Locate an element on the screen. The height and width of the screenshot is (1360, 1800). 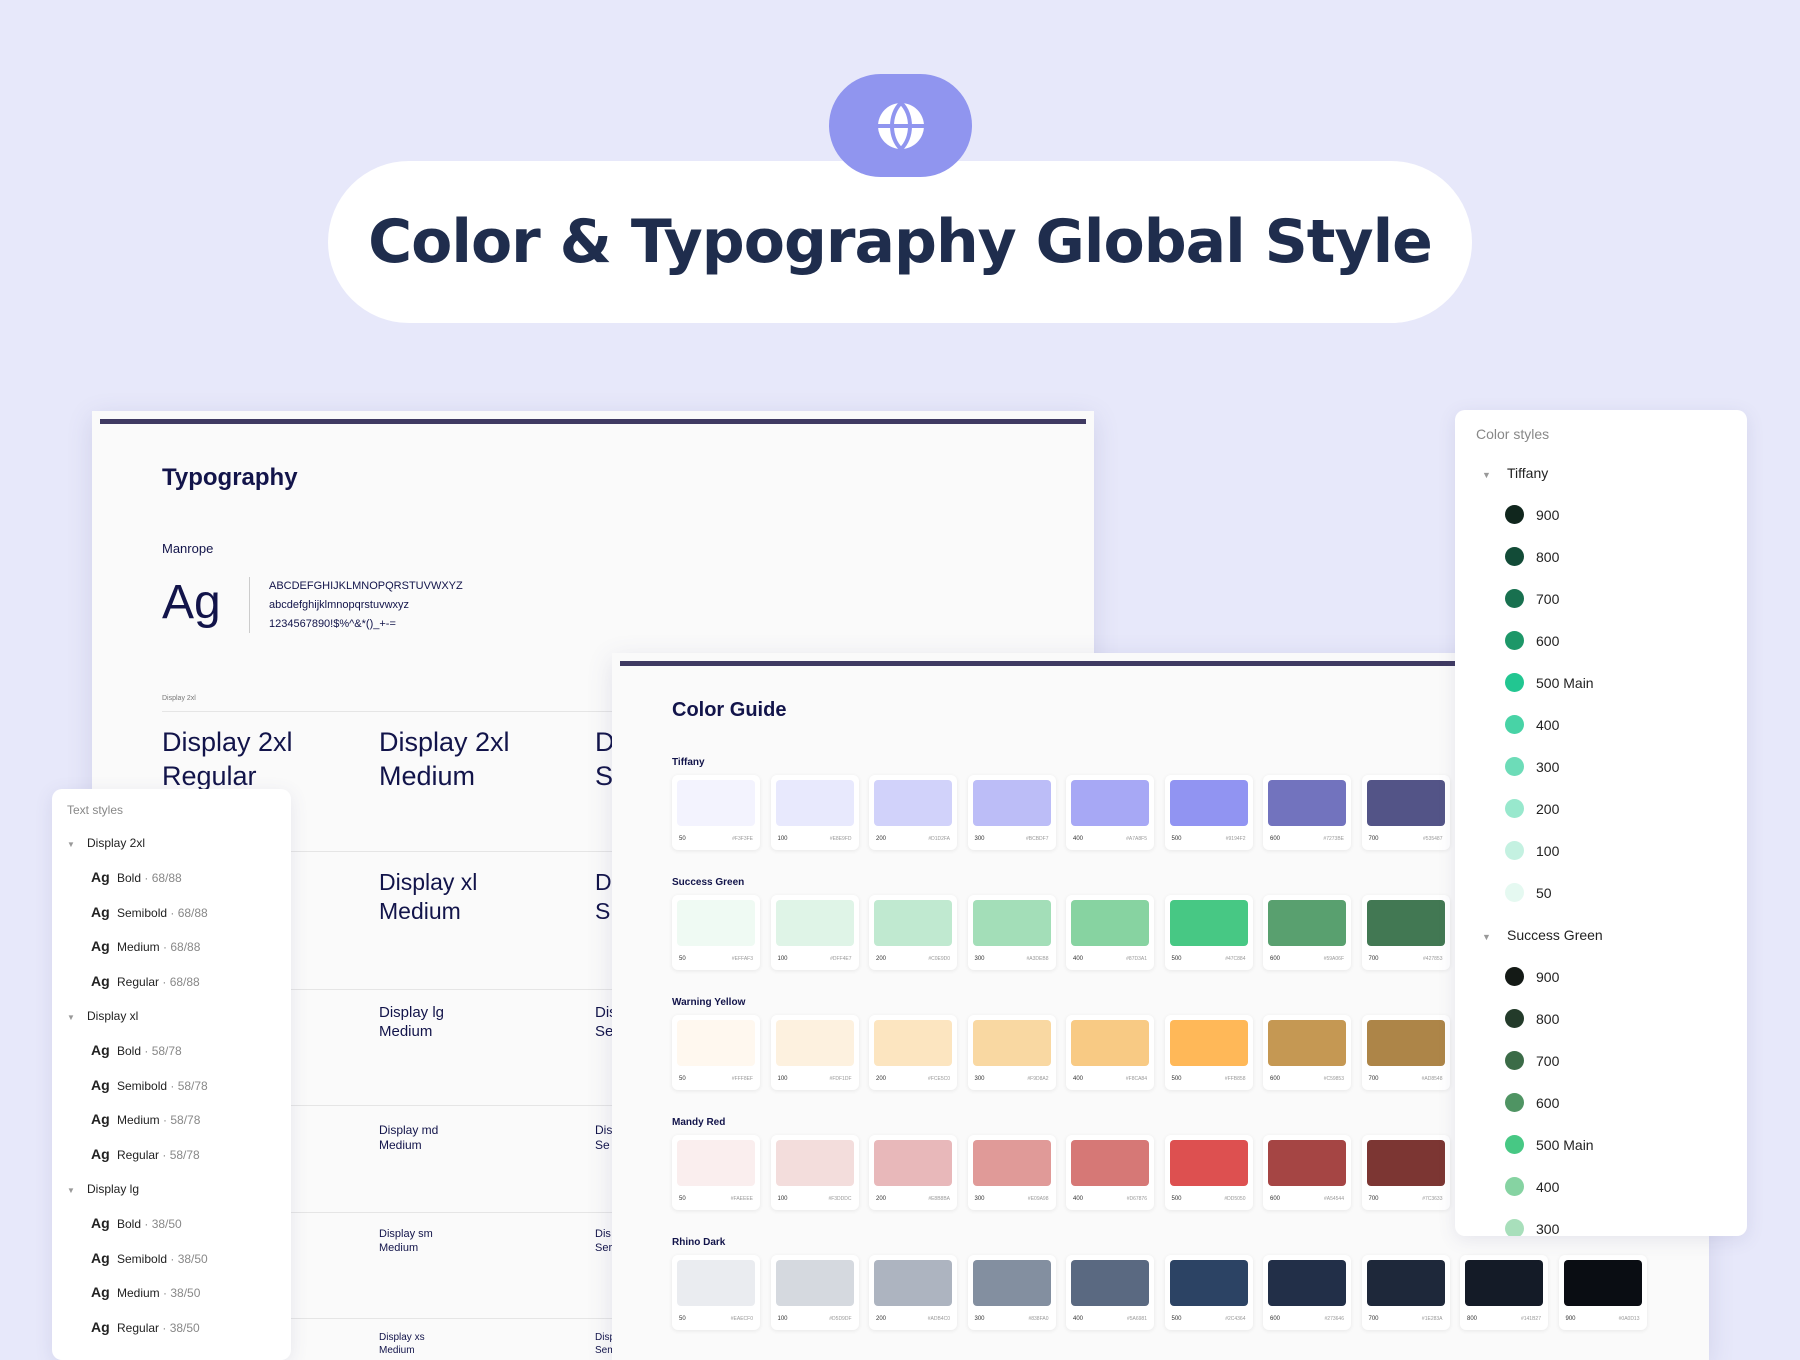
color-section-label: Tiffany is located at coordinates (688, 762).